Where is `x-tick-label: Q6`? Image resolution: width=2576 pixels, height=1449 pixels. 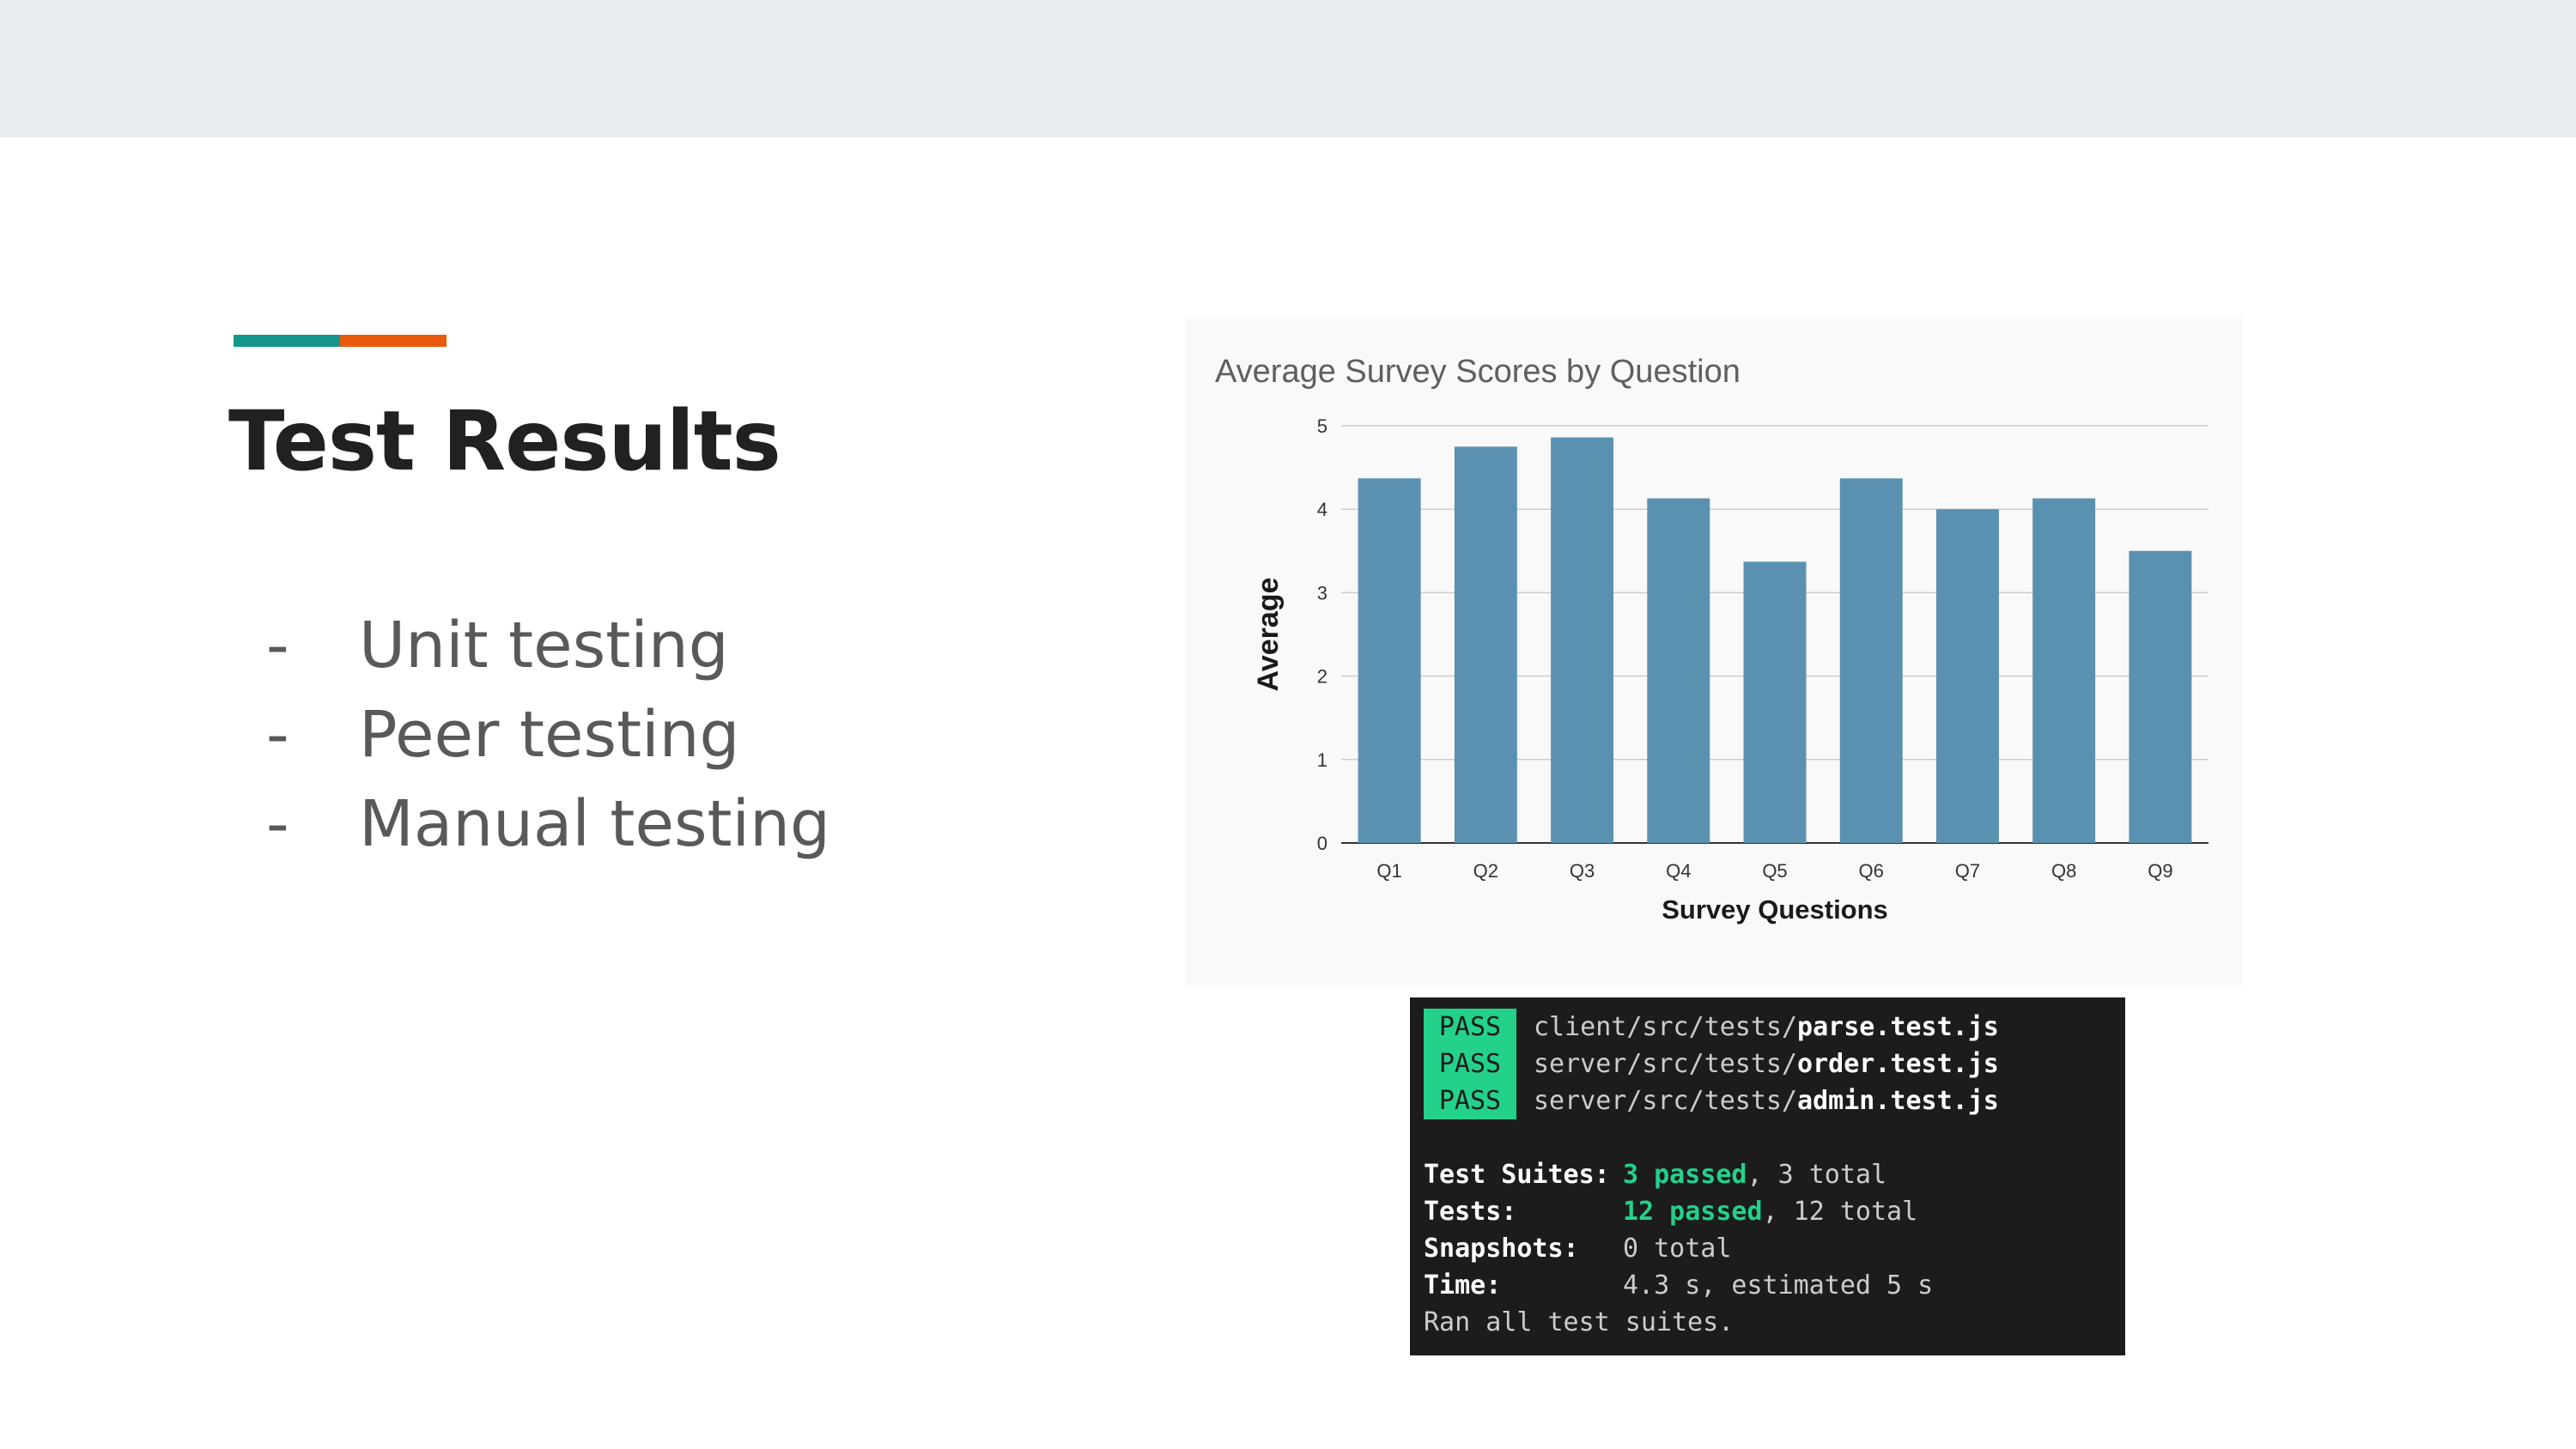 x-tick-label: Q6 is located at coordinates (1872, 871).